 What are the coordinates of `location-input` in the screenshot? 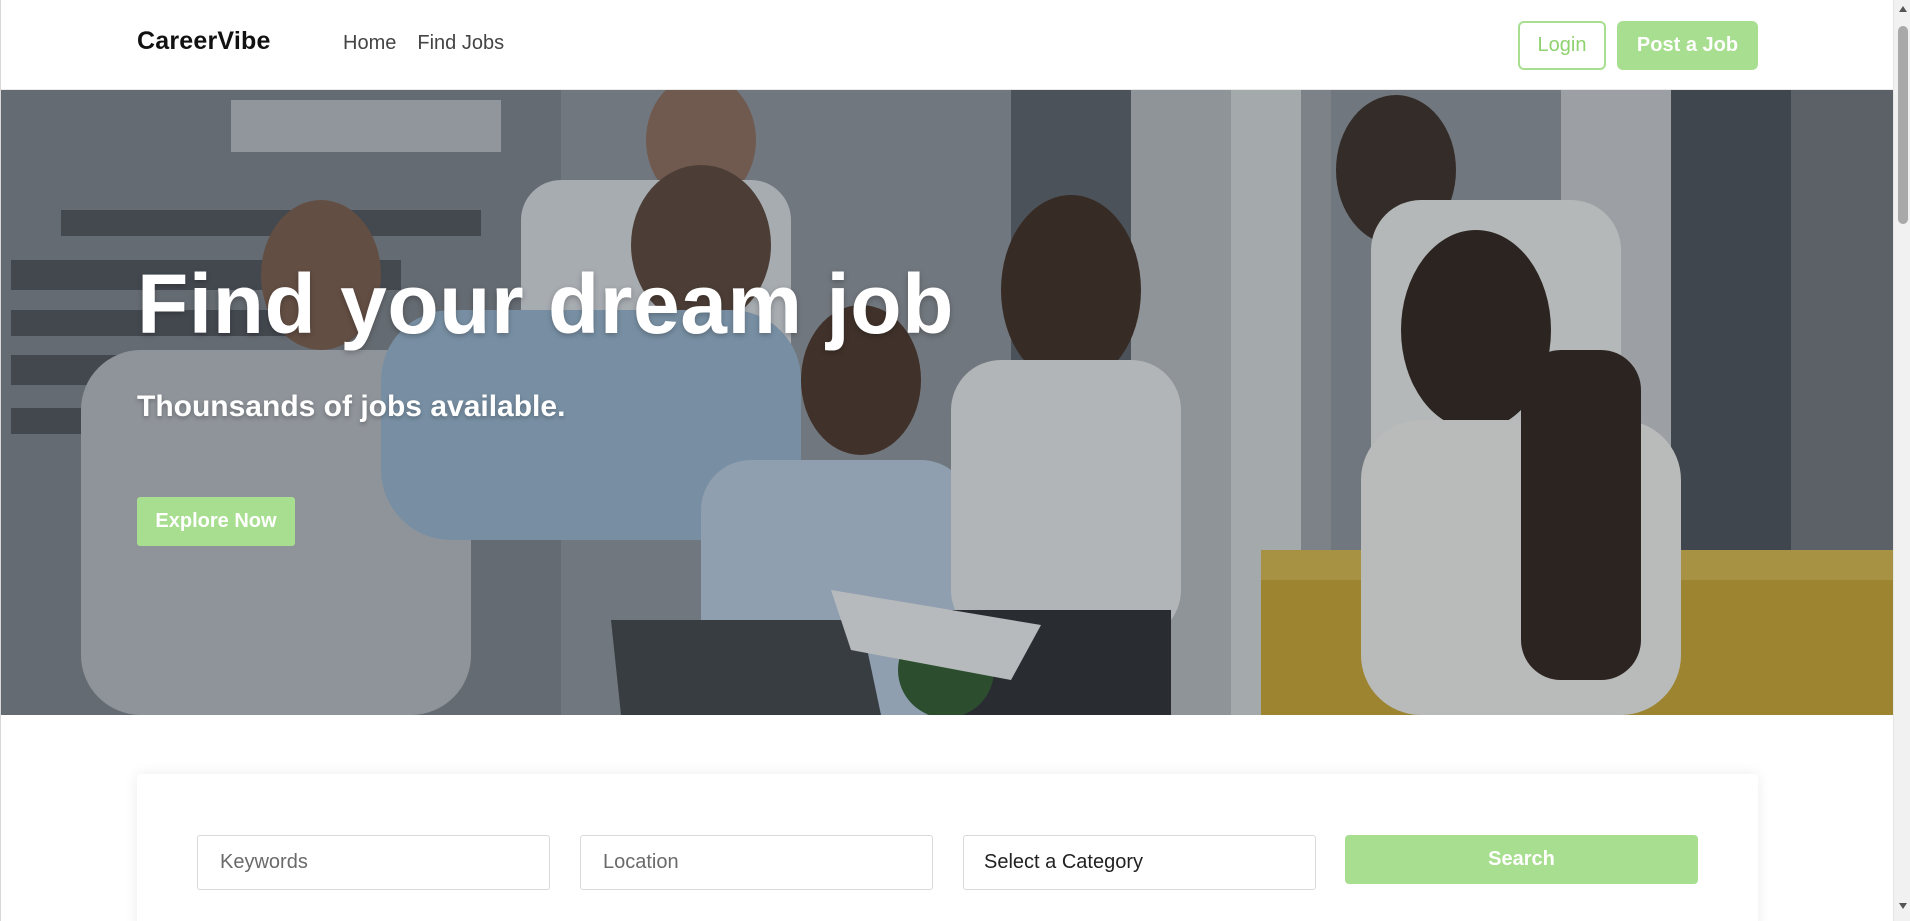 It's located at (756, 862).